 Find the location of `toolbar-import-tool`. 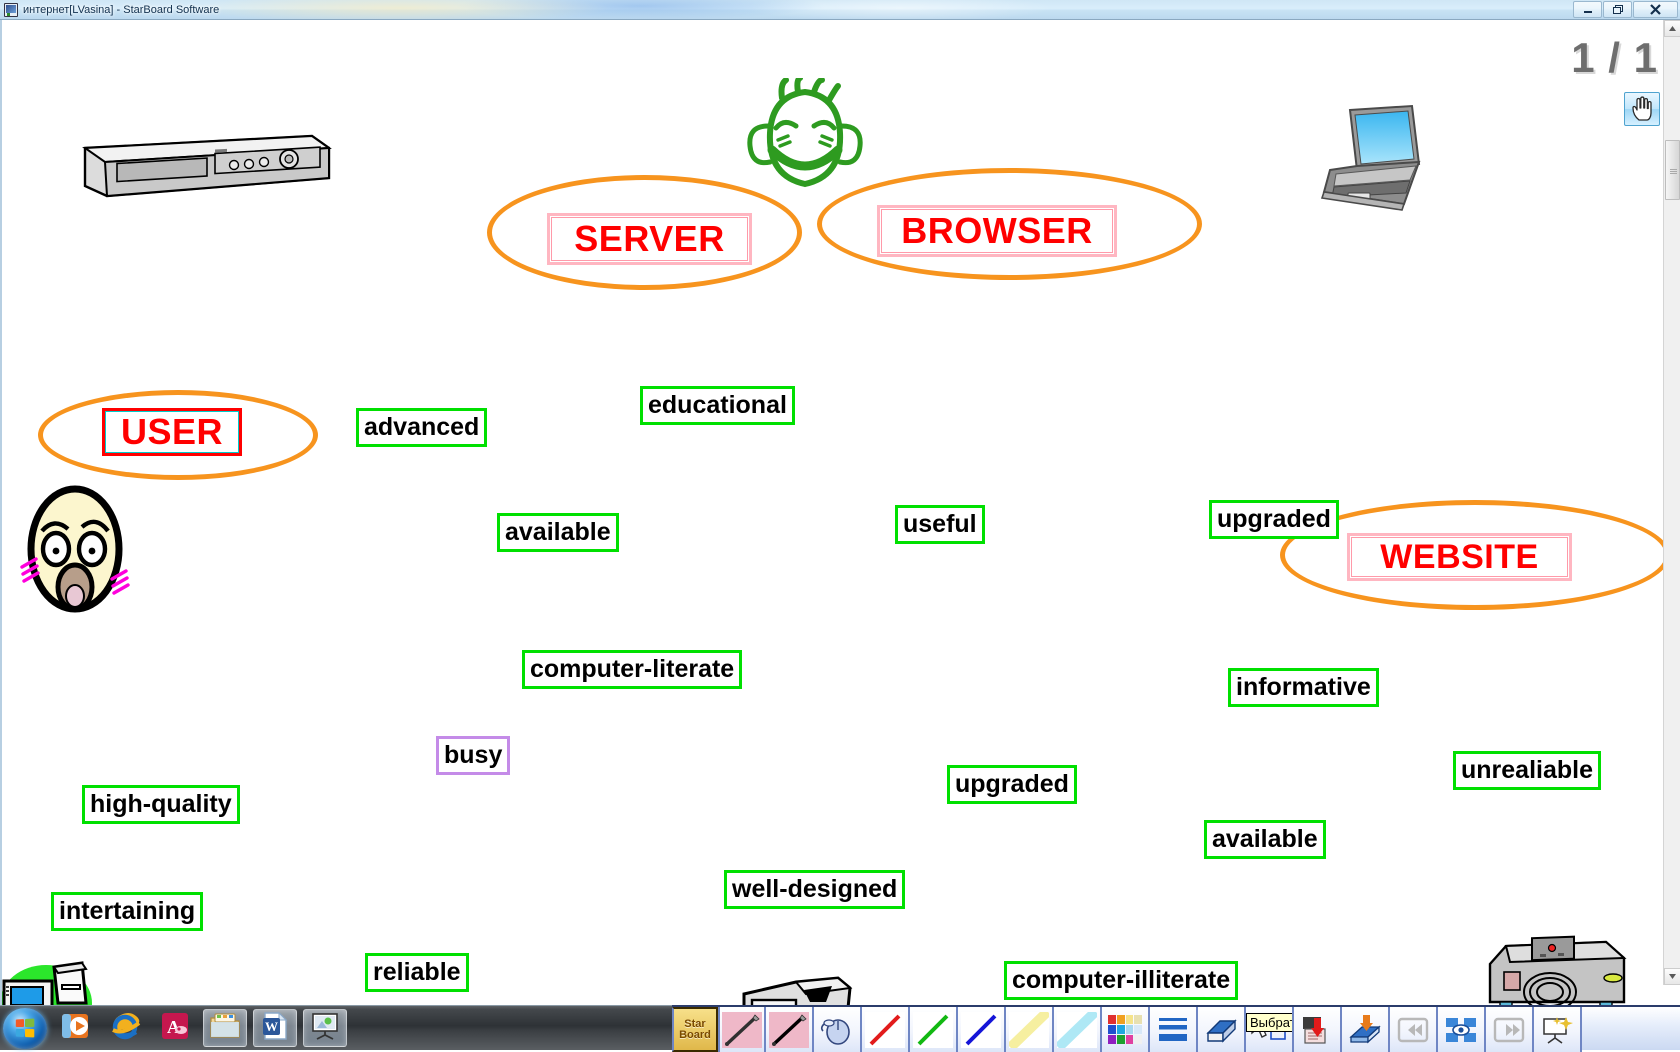

toolbar-import-tool is located at coordinates (1366, 1029).